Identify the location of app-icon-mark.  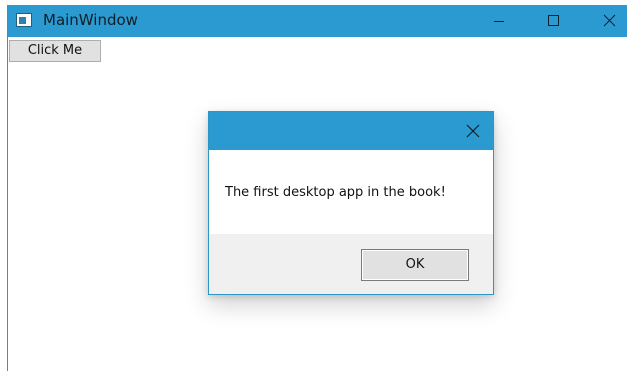
(22, 20).